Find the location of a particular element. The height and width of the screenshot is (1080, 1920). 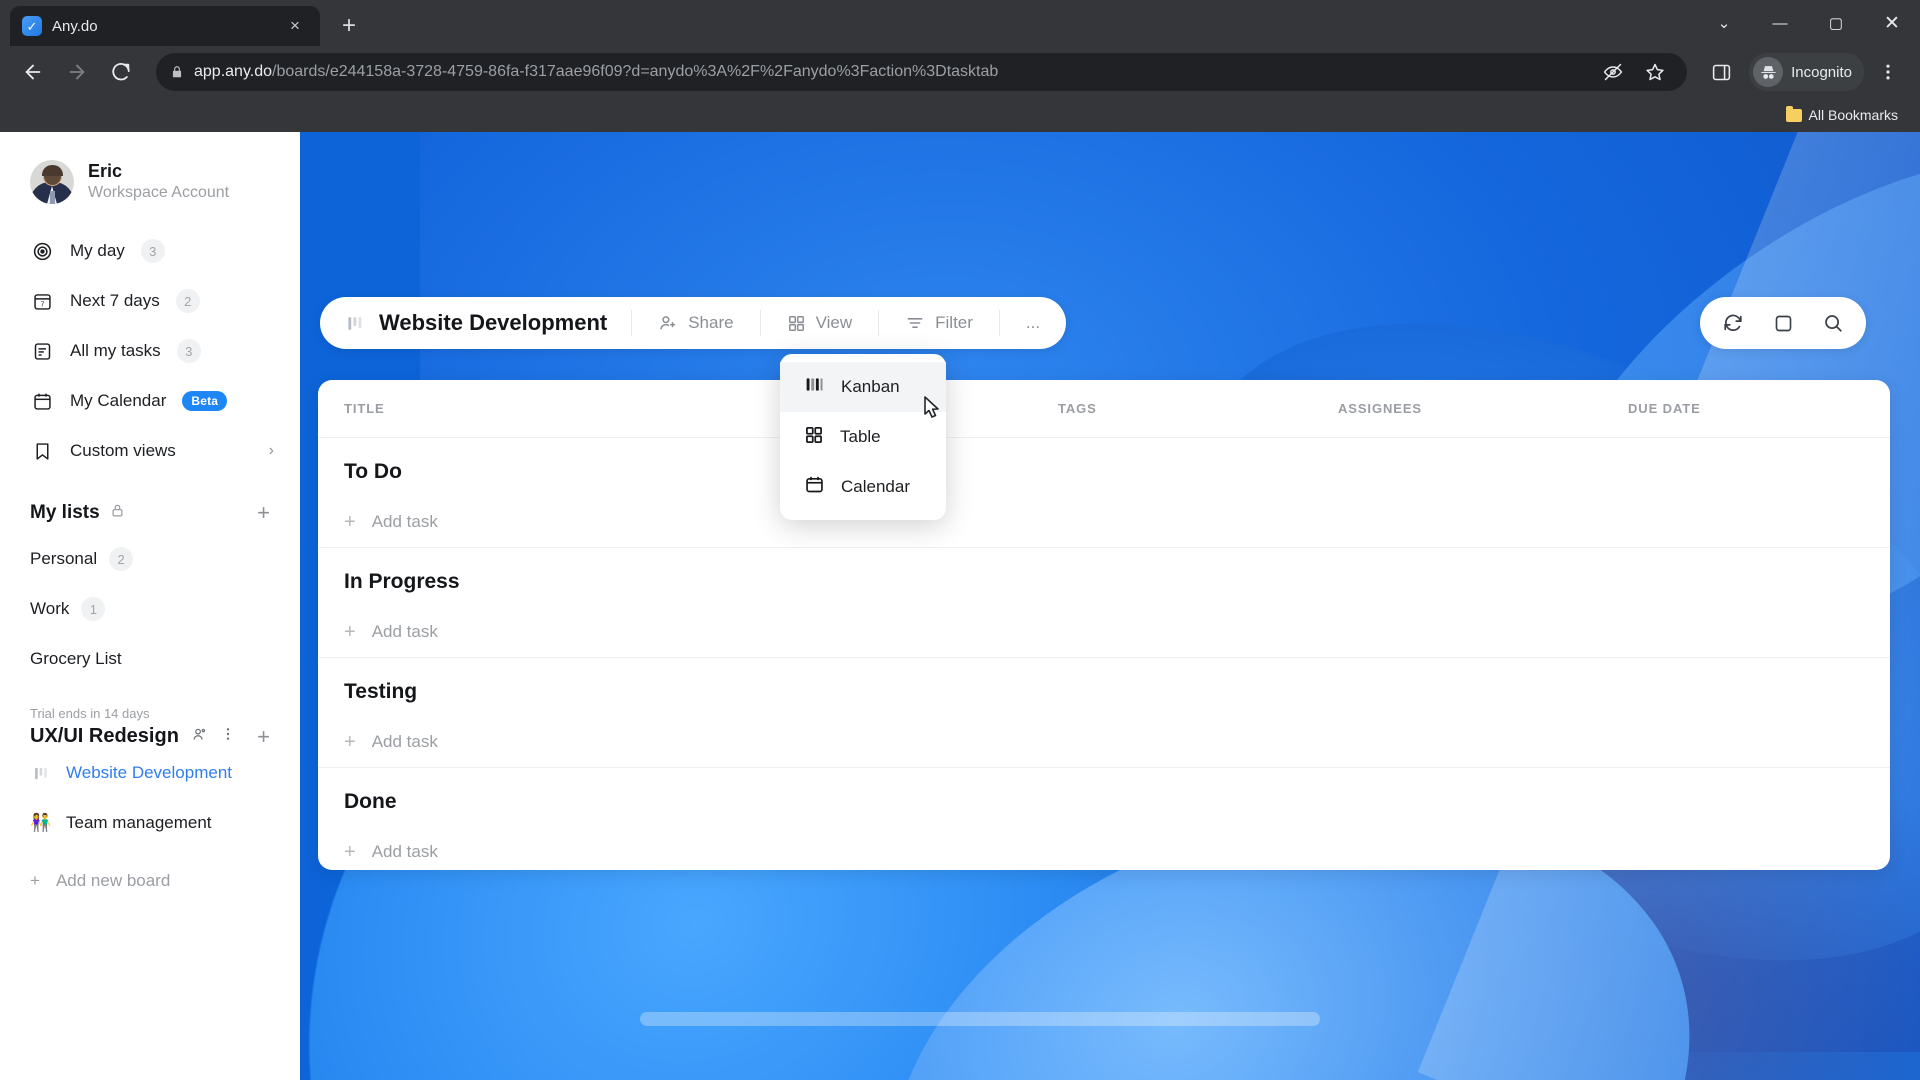

sidebar-board-website-development: Website Development is located at coordinates (150, 773).